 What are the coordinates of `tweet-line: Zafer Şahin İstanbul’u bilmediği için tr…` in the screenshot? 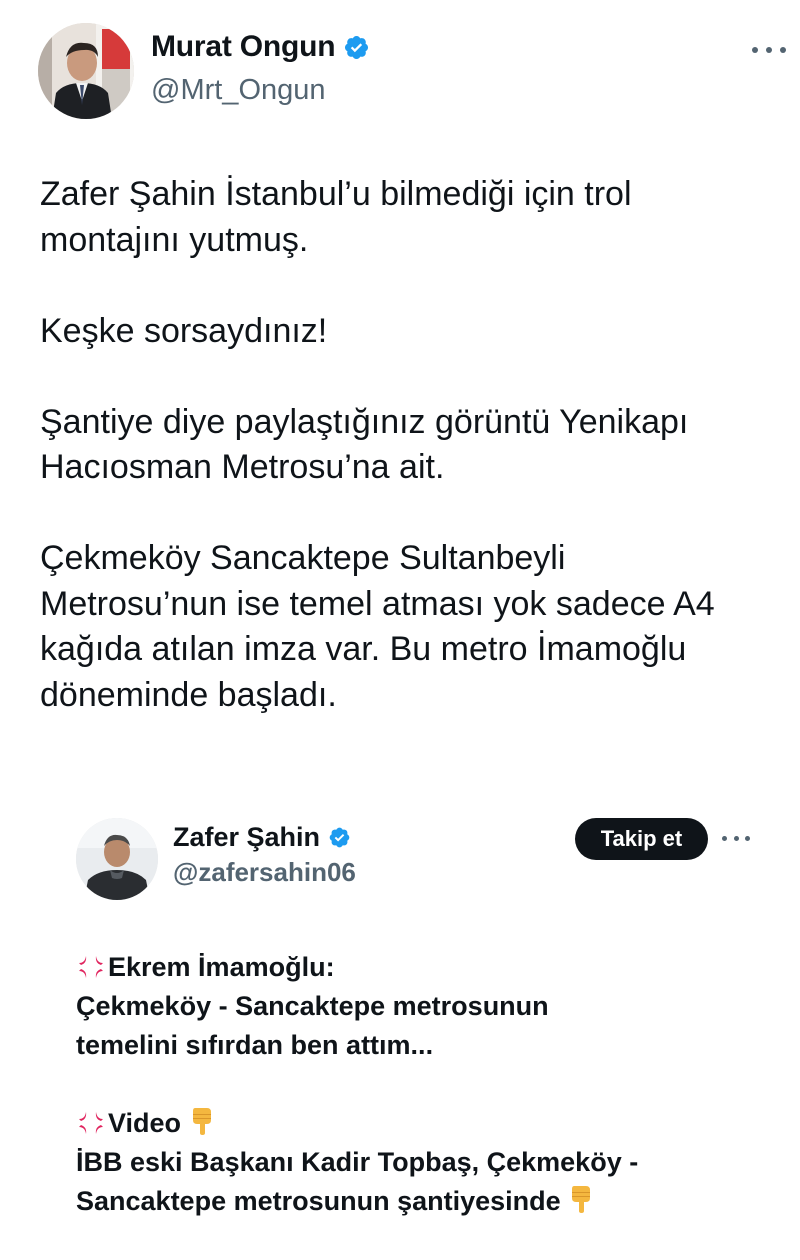 It's located at (336, 194).